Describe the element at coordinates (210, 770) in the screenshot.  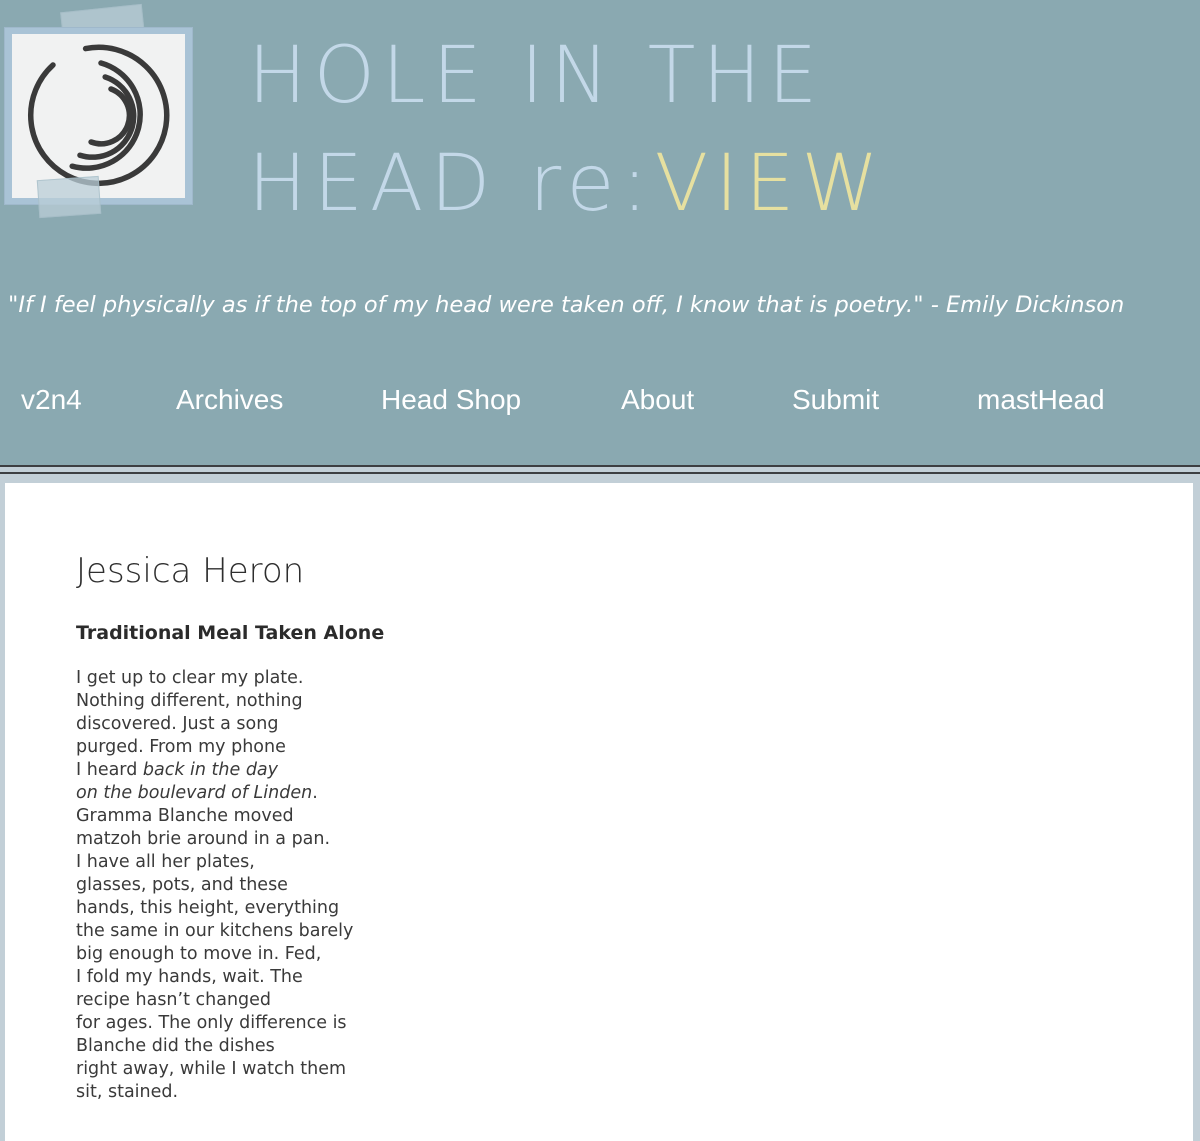
I see `poem-italic-text: back in the day` at that location.